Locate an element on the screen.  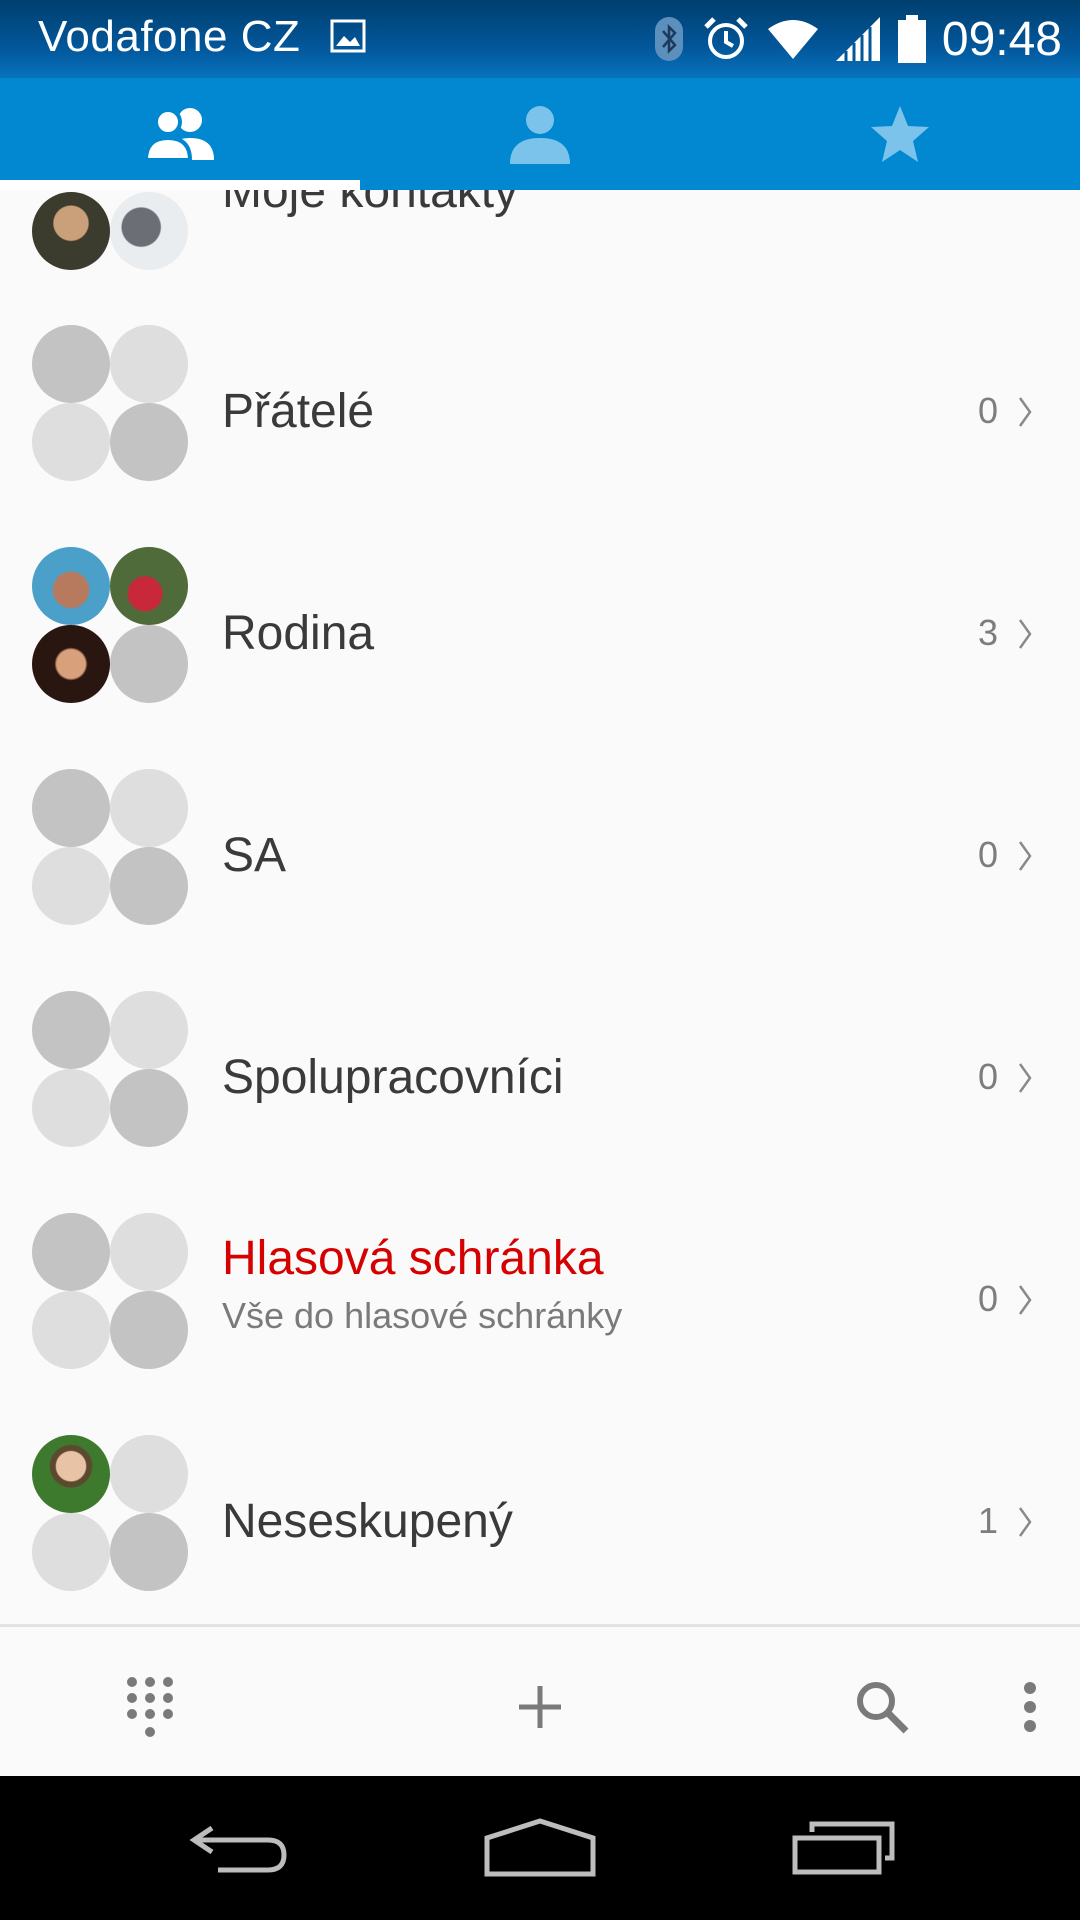
tab-favorites is located at coordinates (900, 134).